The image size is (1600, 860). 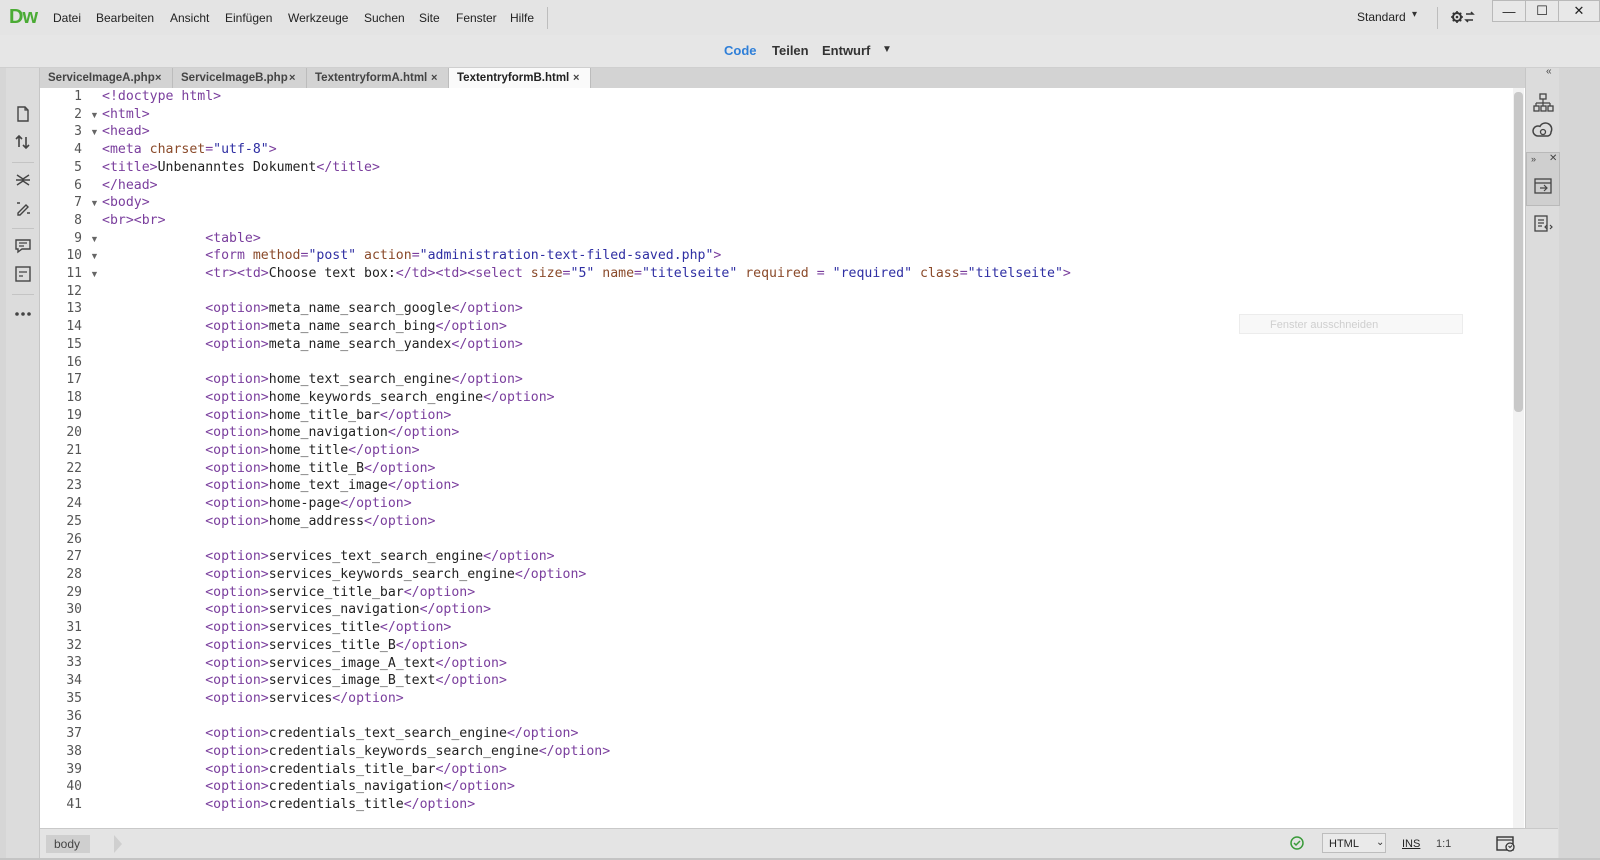 I want to click on file-transfer-icon, so click(x=23, y=142).